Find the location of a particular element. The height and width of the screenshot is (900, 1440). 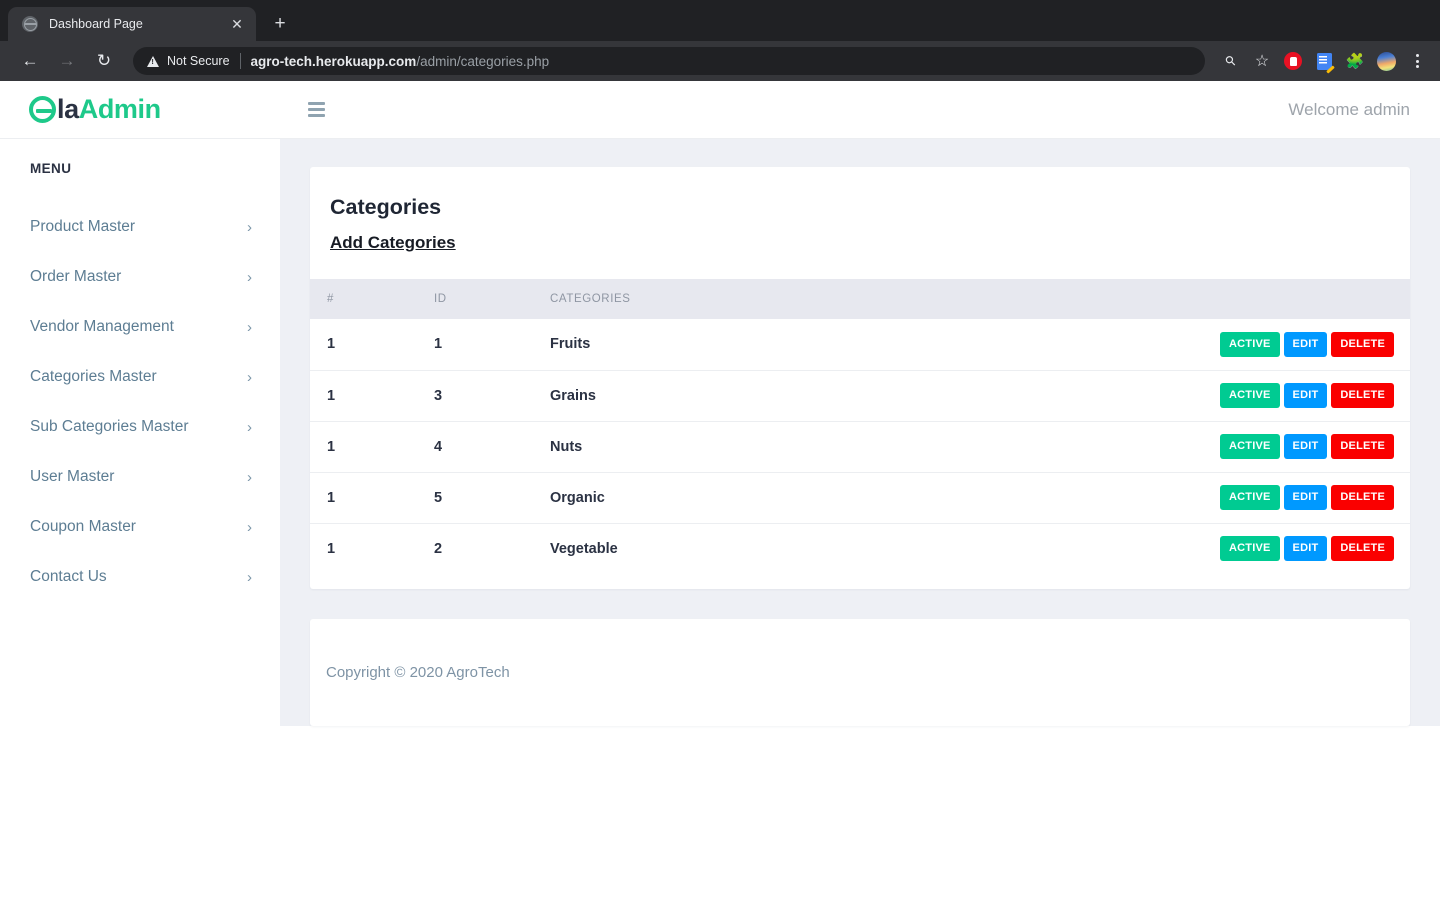

column-header-id: ID is located at coordinates (492, 299).